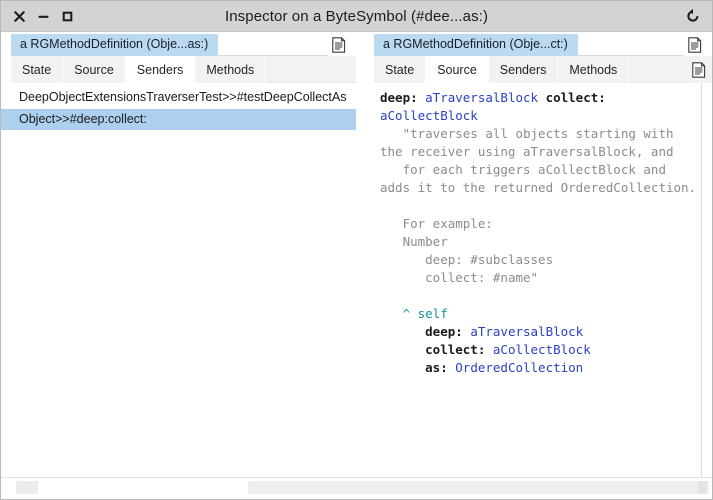 The image size is (713, 500). I want to click on code-area-divider, so click(701, 280).